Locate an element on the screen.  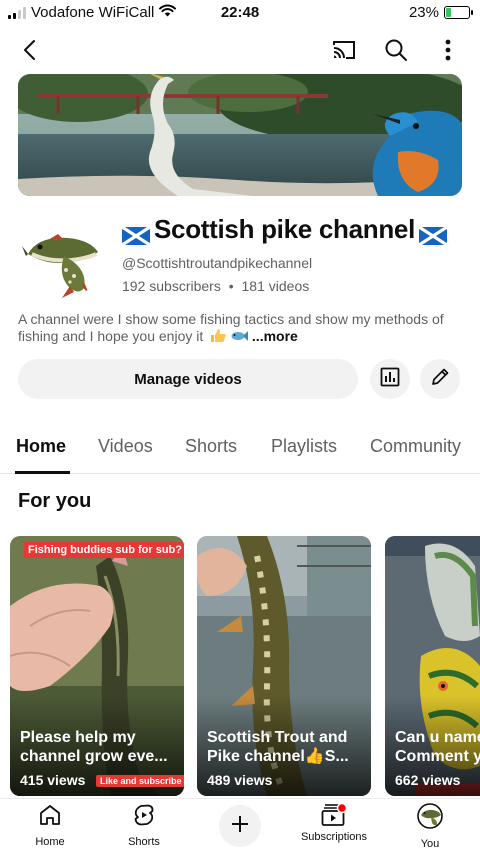
search-icon is located at coordinates (396, 50).